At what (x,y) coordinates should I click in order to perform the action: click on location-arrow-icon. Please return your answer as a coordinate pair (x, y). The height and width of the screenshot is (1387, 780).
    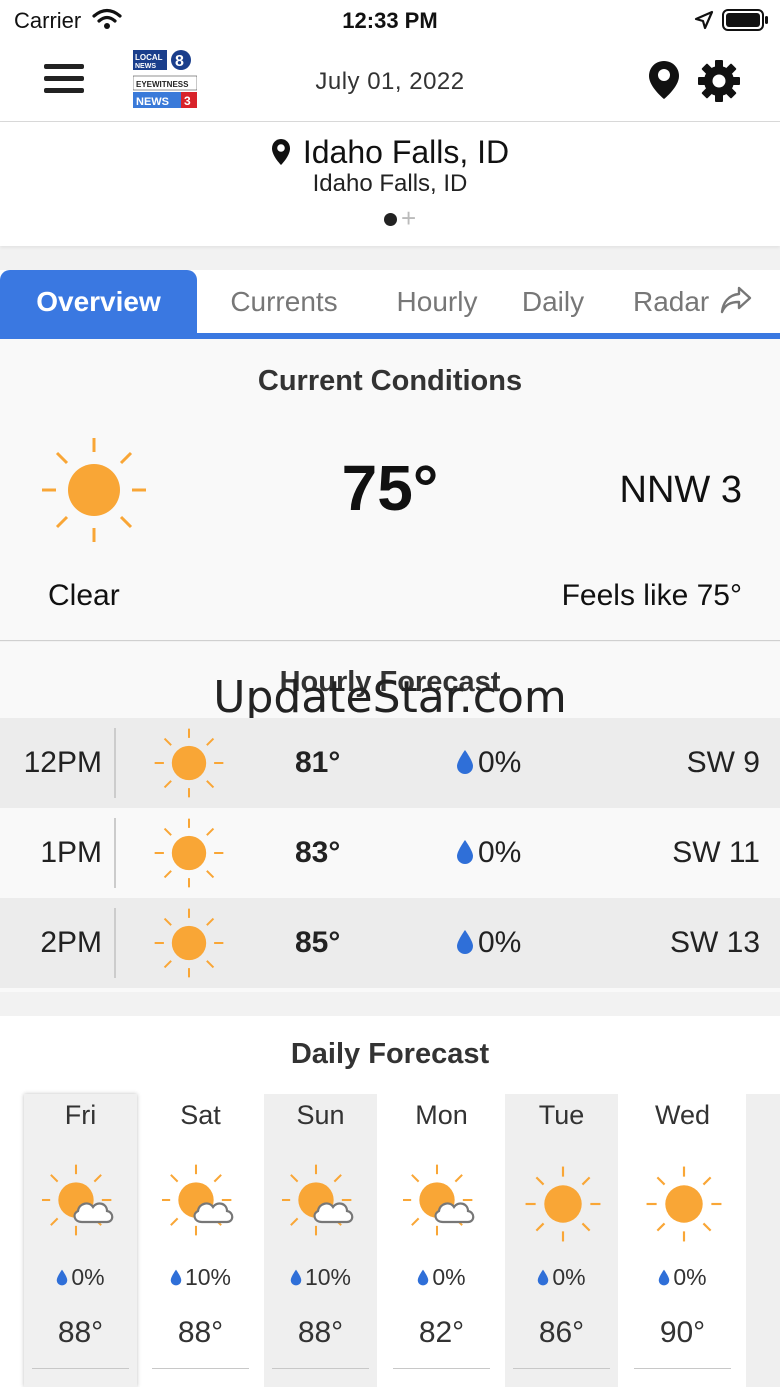
    Looking at the image, I should click on (704, 20).